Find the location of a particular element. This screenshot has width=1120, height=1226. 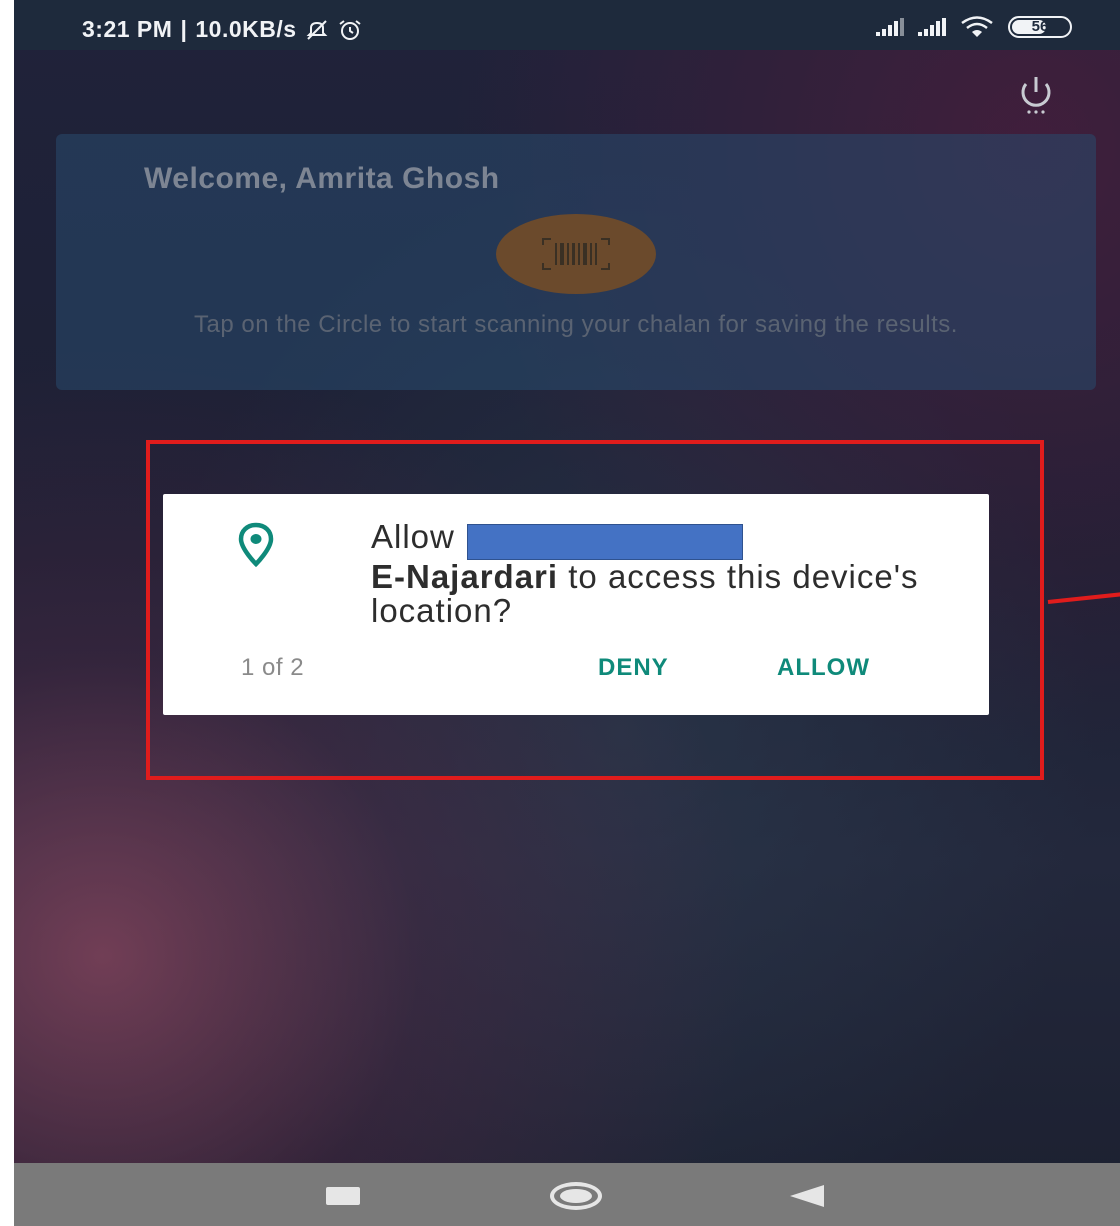

wifi-icon is located at coordinates (977, 26).